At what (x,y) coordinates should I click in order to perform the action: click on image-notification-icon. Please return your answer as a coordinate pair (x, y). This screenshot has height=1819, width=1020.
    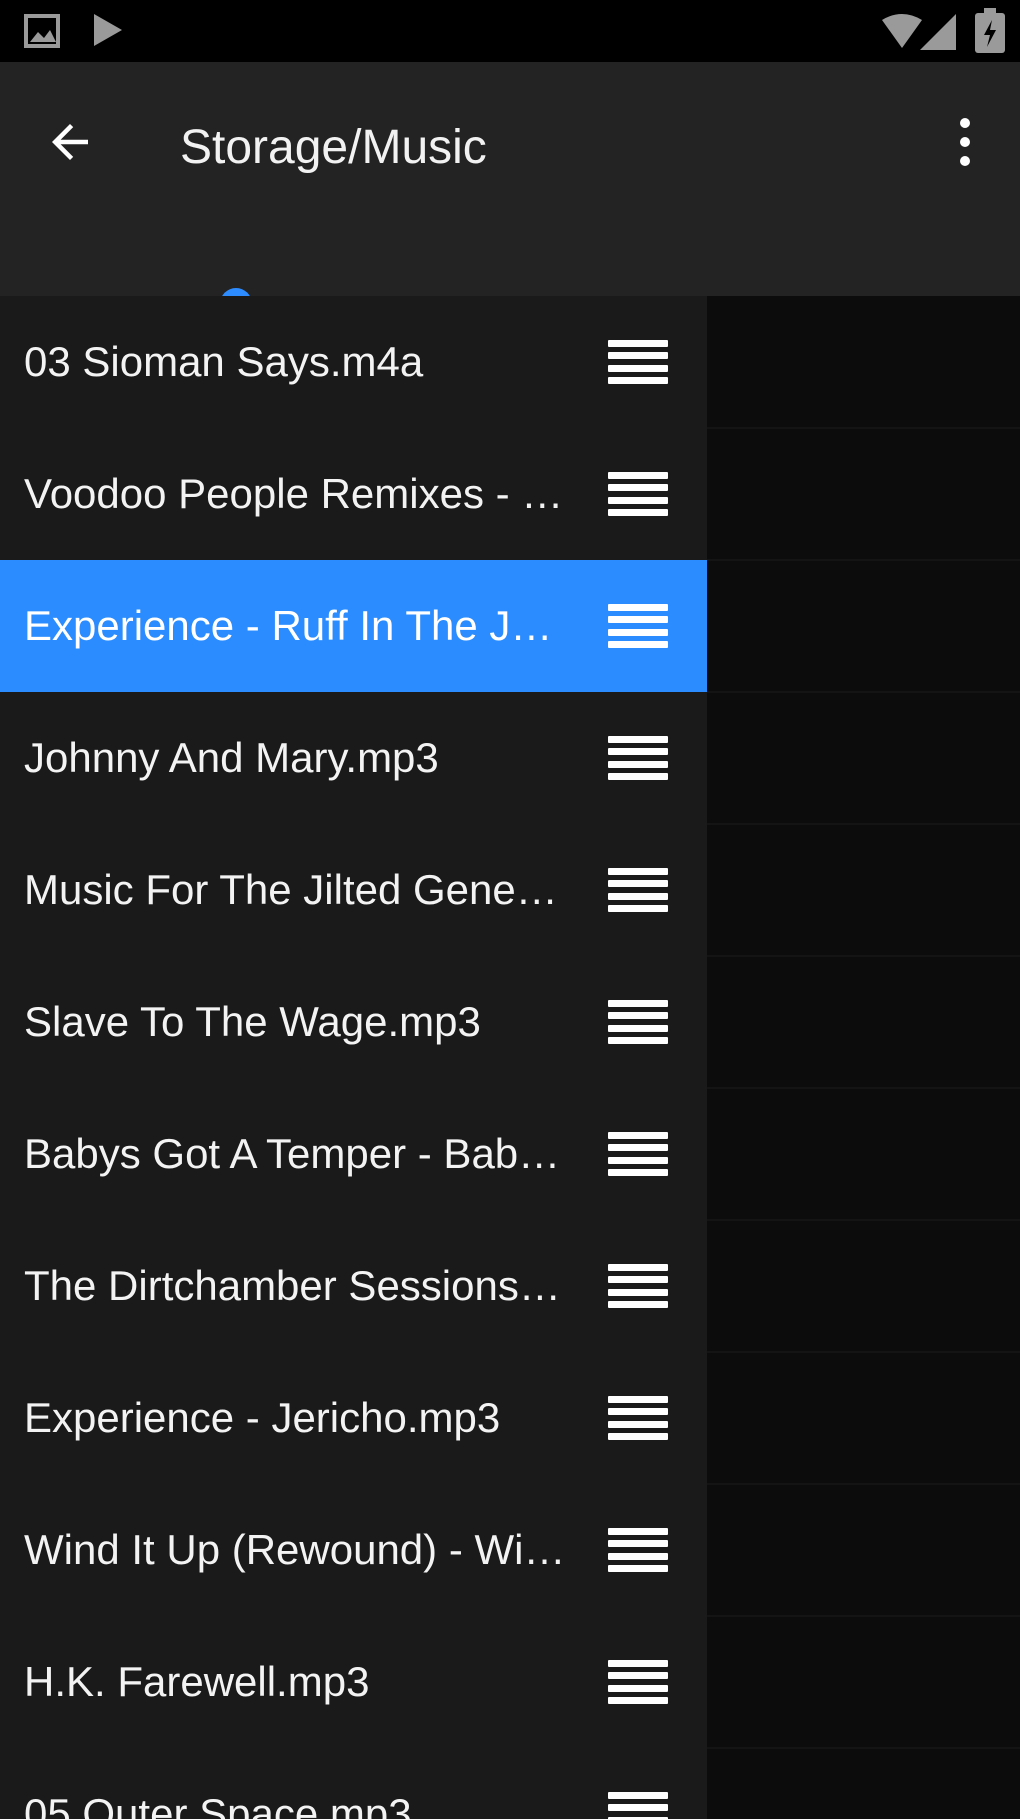
    Looking at the image, I should click on (42, 31).